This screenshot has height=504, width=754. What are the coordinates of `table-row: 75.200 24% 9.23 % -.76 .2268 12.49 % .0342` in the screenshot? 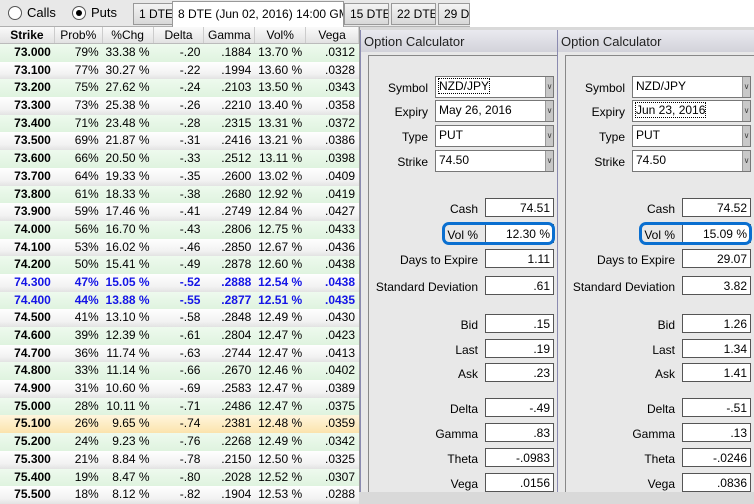 It's located at (179, 442).